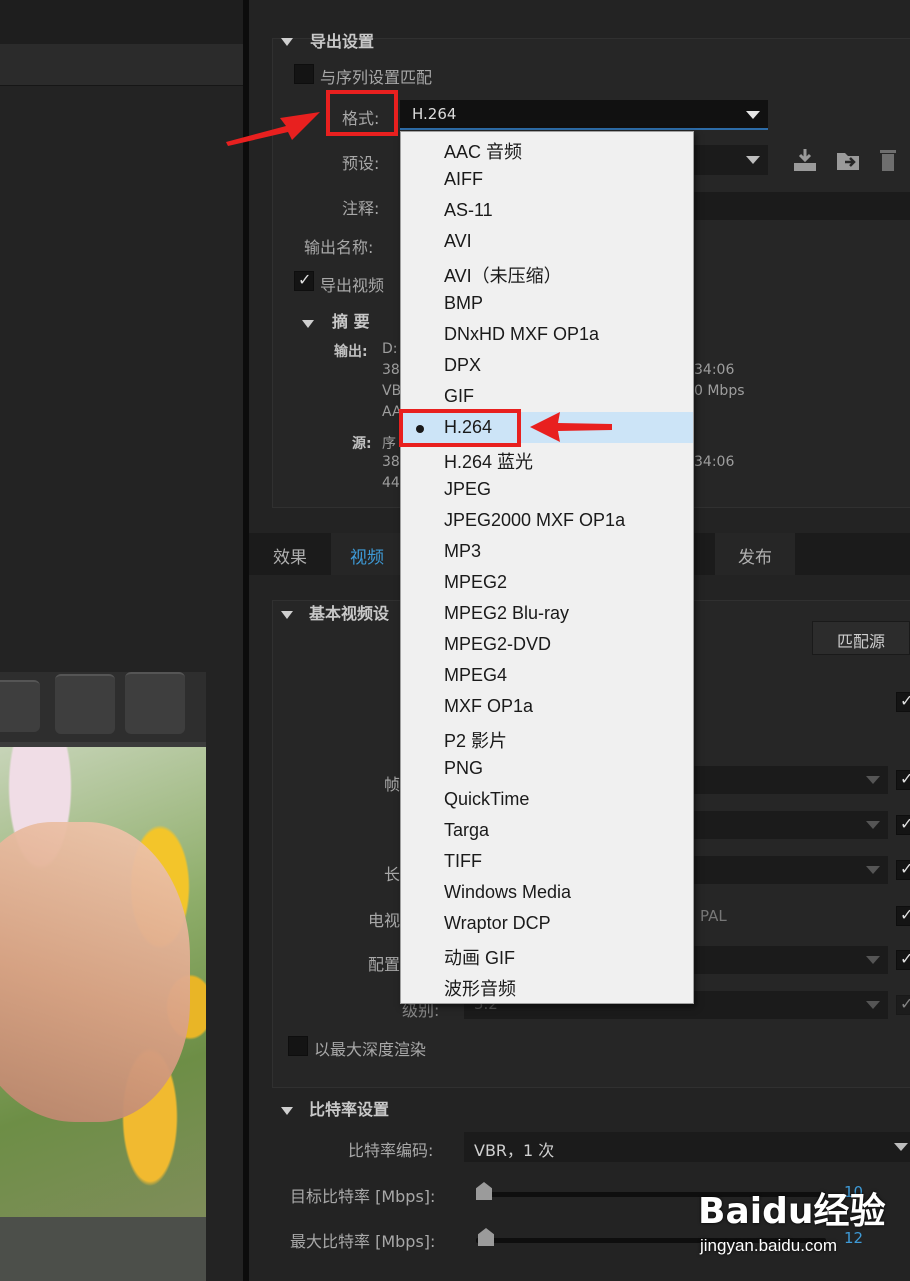 The width and height of the screenshot is (910, 1281). Describe the element at coordinates (547, 954) in the screenshot. I see `format-option: 动画 GIF` at that location.